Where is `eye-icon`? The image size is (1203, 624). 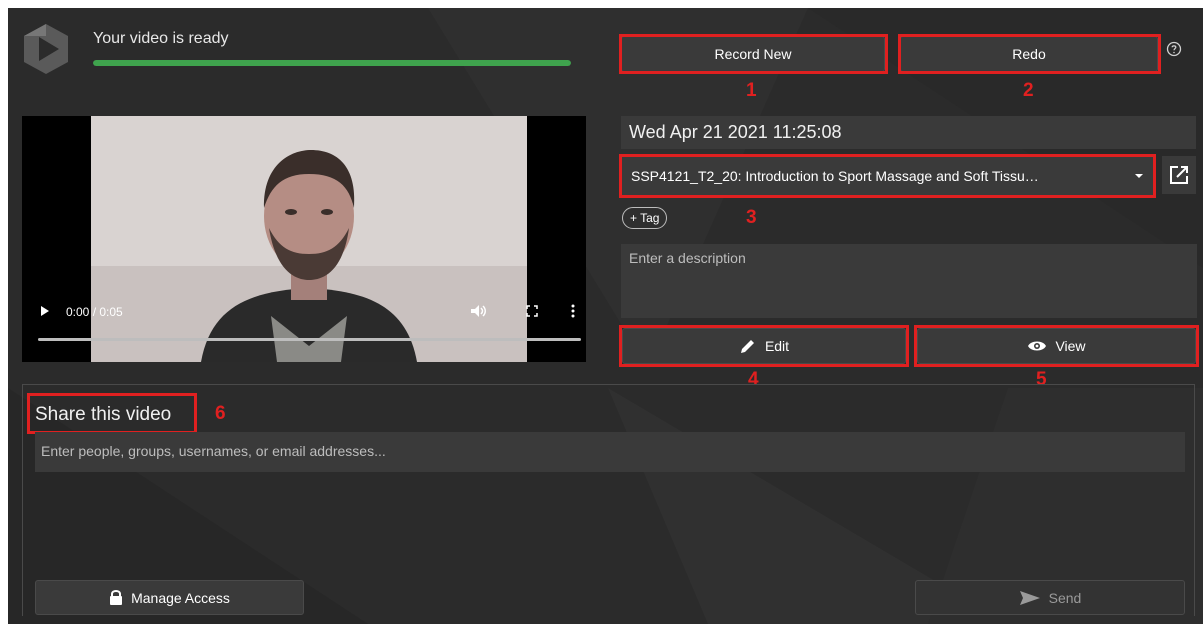
eye-icon is located at coordinates (1037, 346).